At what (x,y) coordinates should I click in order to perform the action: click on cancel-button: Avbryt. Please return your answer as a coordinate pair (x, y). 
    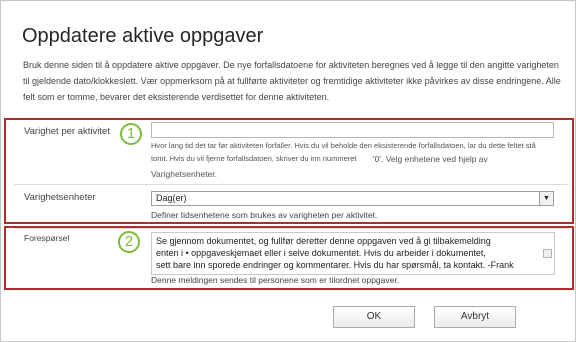
    Looking at the image, I should click on (475, 317).